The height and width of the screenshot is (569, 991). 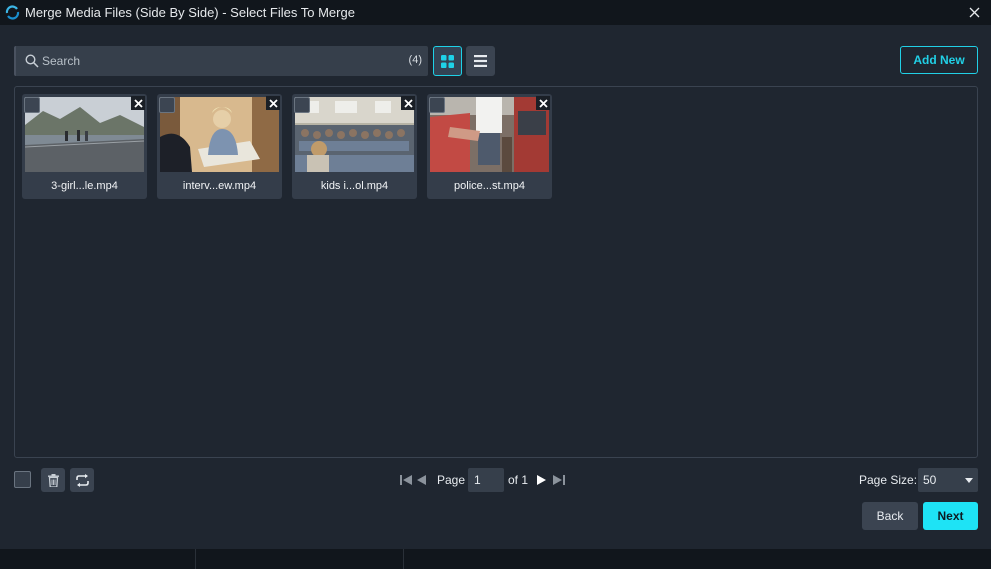 What do you see at coordinates (543, 480) in the screenshot?
I see `next-page-icon` at bounding box center [543, 480].